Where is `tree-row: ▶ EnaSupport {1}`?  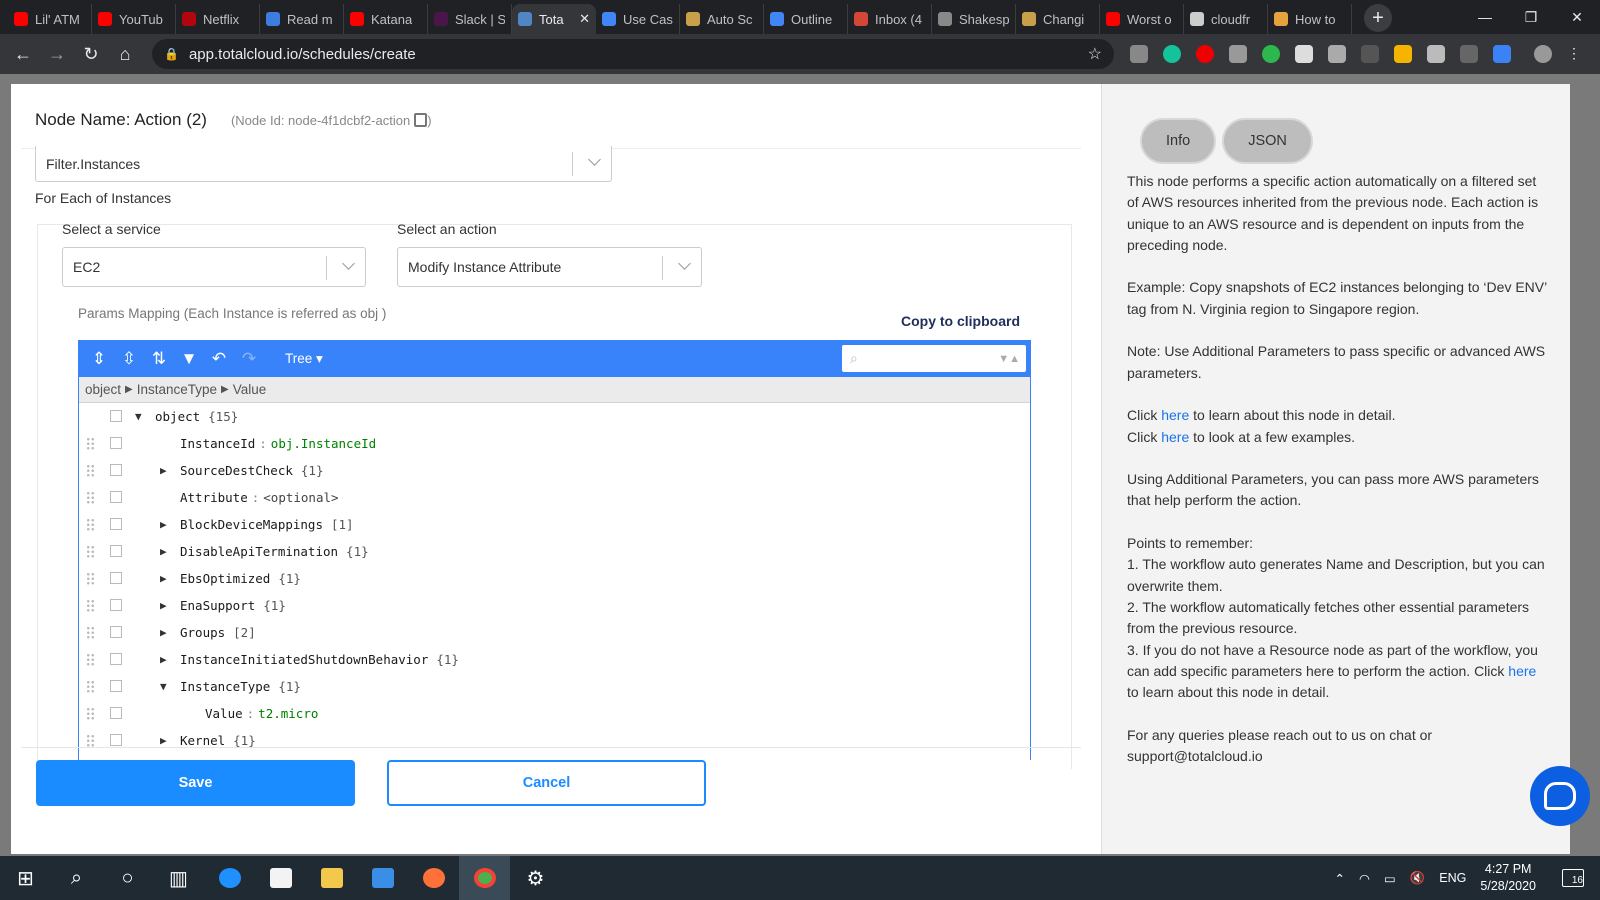
tree-row: ▶ EnaSupport {1} is located at coordinates (554, 605).